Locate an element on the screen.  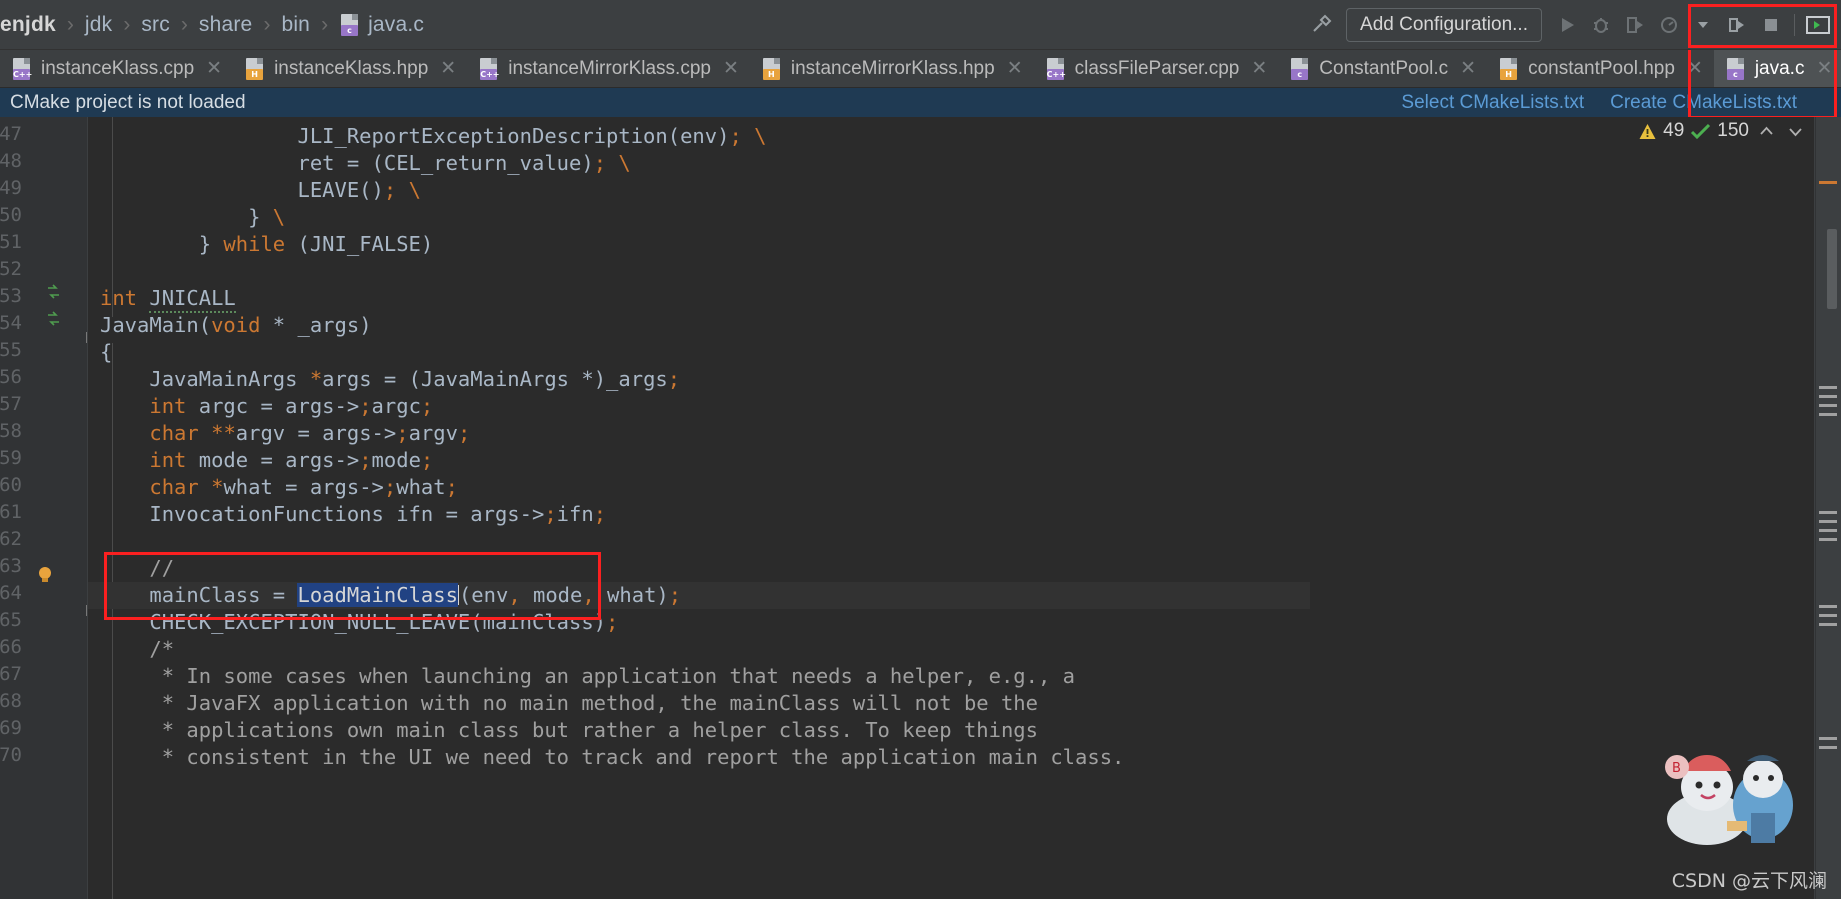
code-line: } \ is located at coordinates (186, 217).